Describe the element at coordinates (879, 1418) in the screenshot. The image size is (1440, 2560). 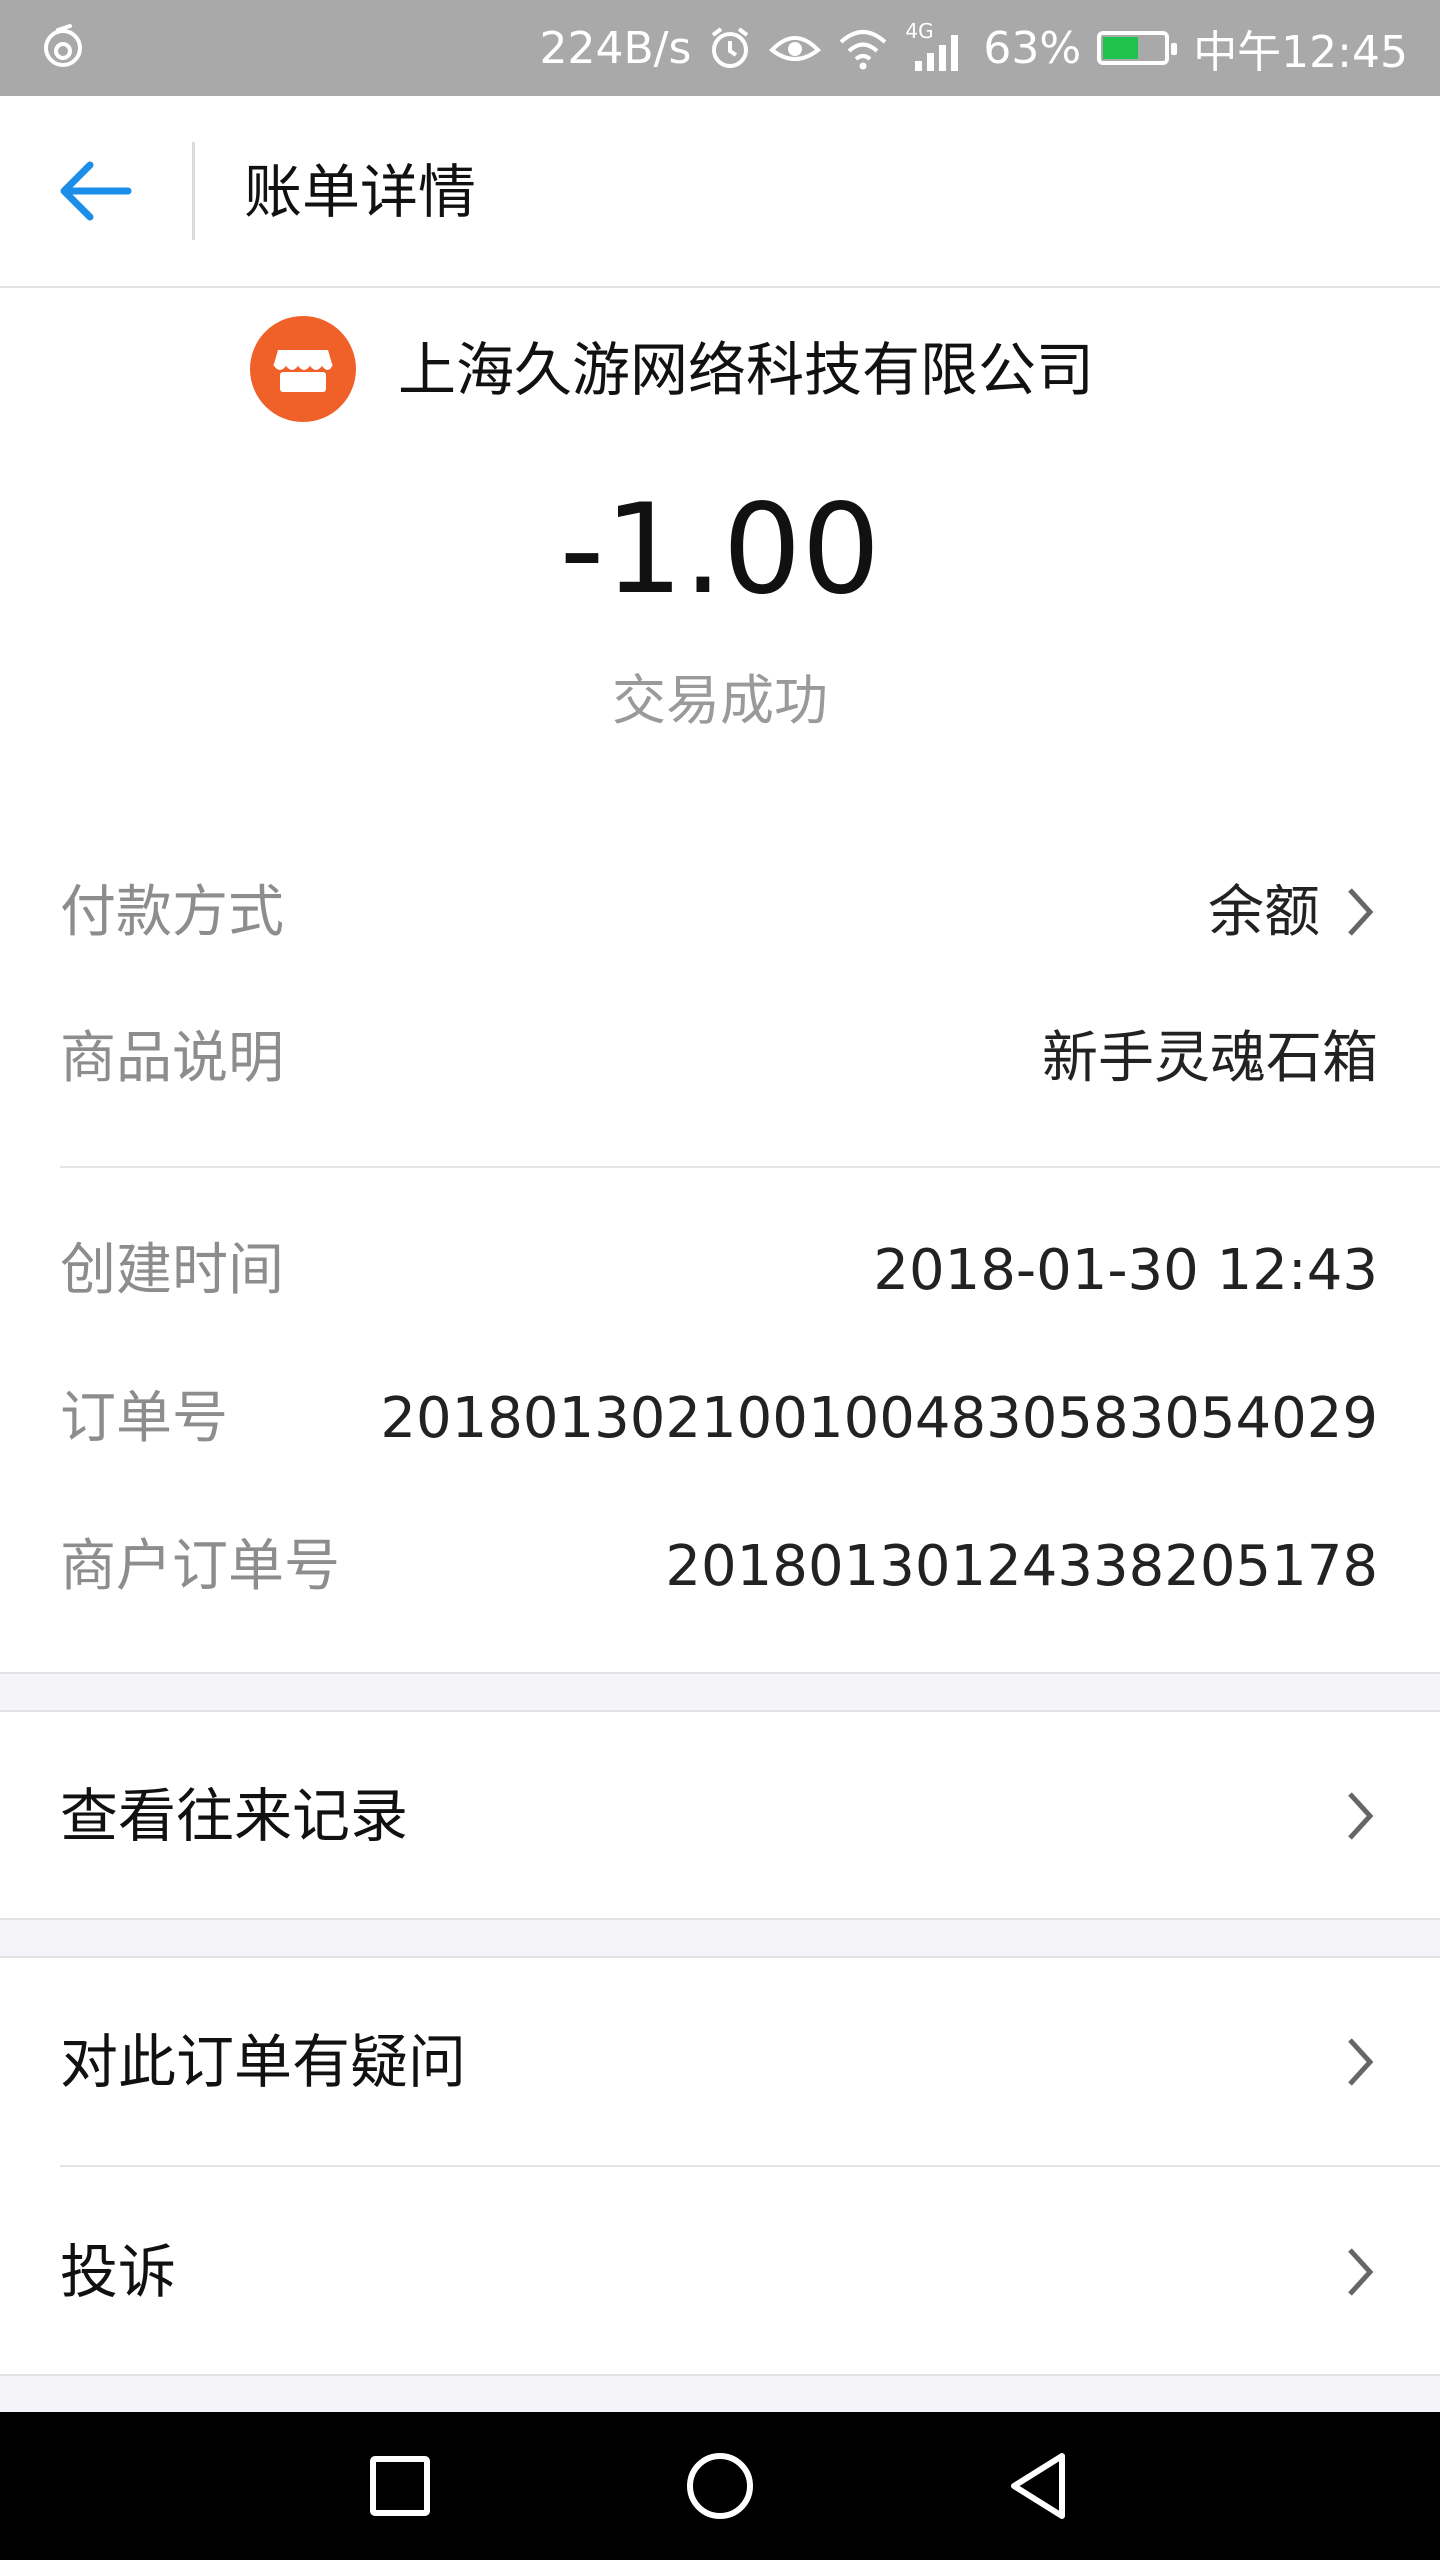
I see `order-number-value: 2018013021001004830583054029` at that location.